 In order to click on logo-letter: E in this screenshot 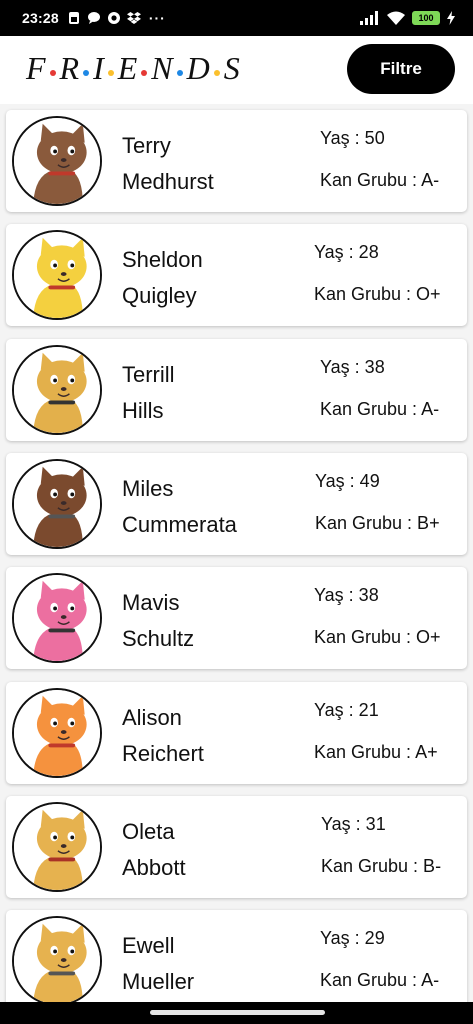, I will do `click(127, 68)`.